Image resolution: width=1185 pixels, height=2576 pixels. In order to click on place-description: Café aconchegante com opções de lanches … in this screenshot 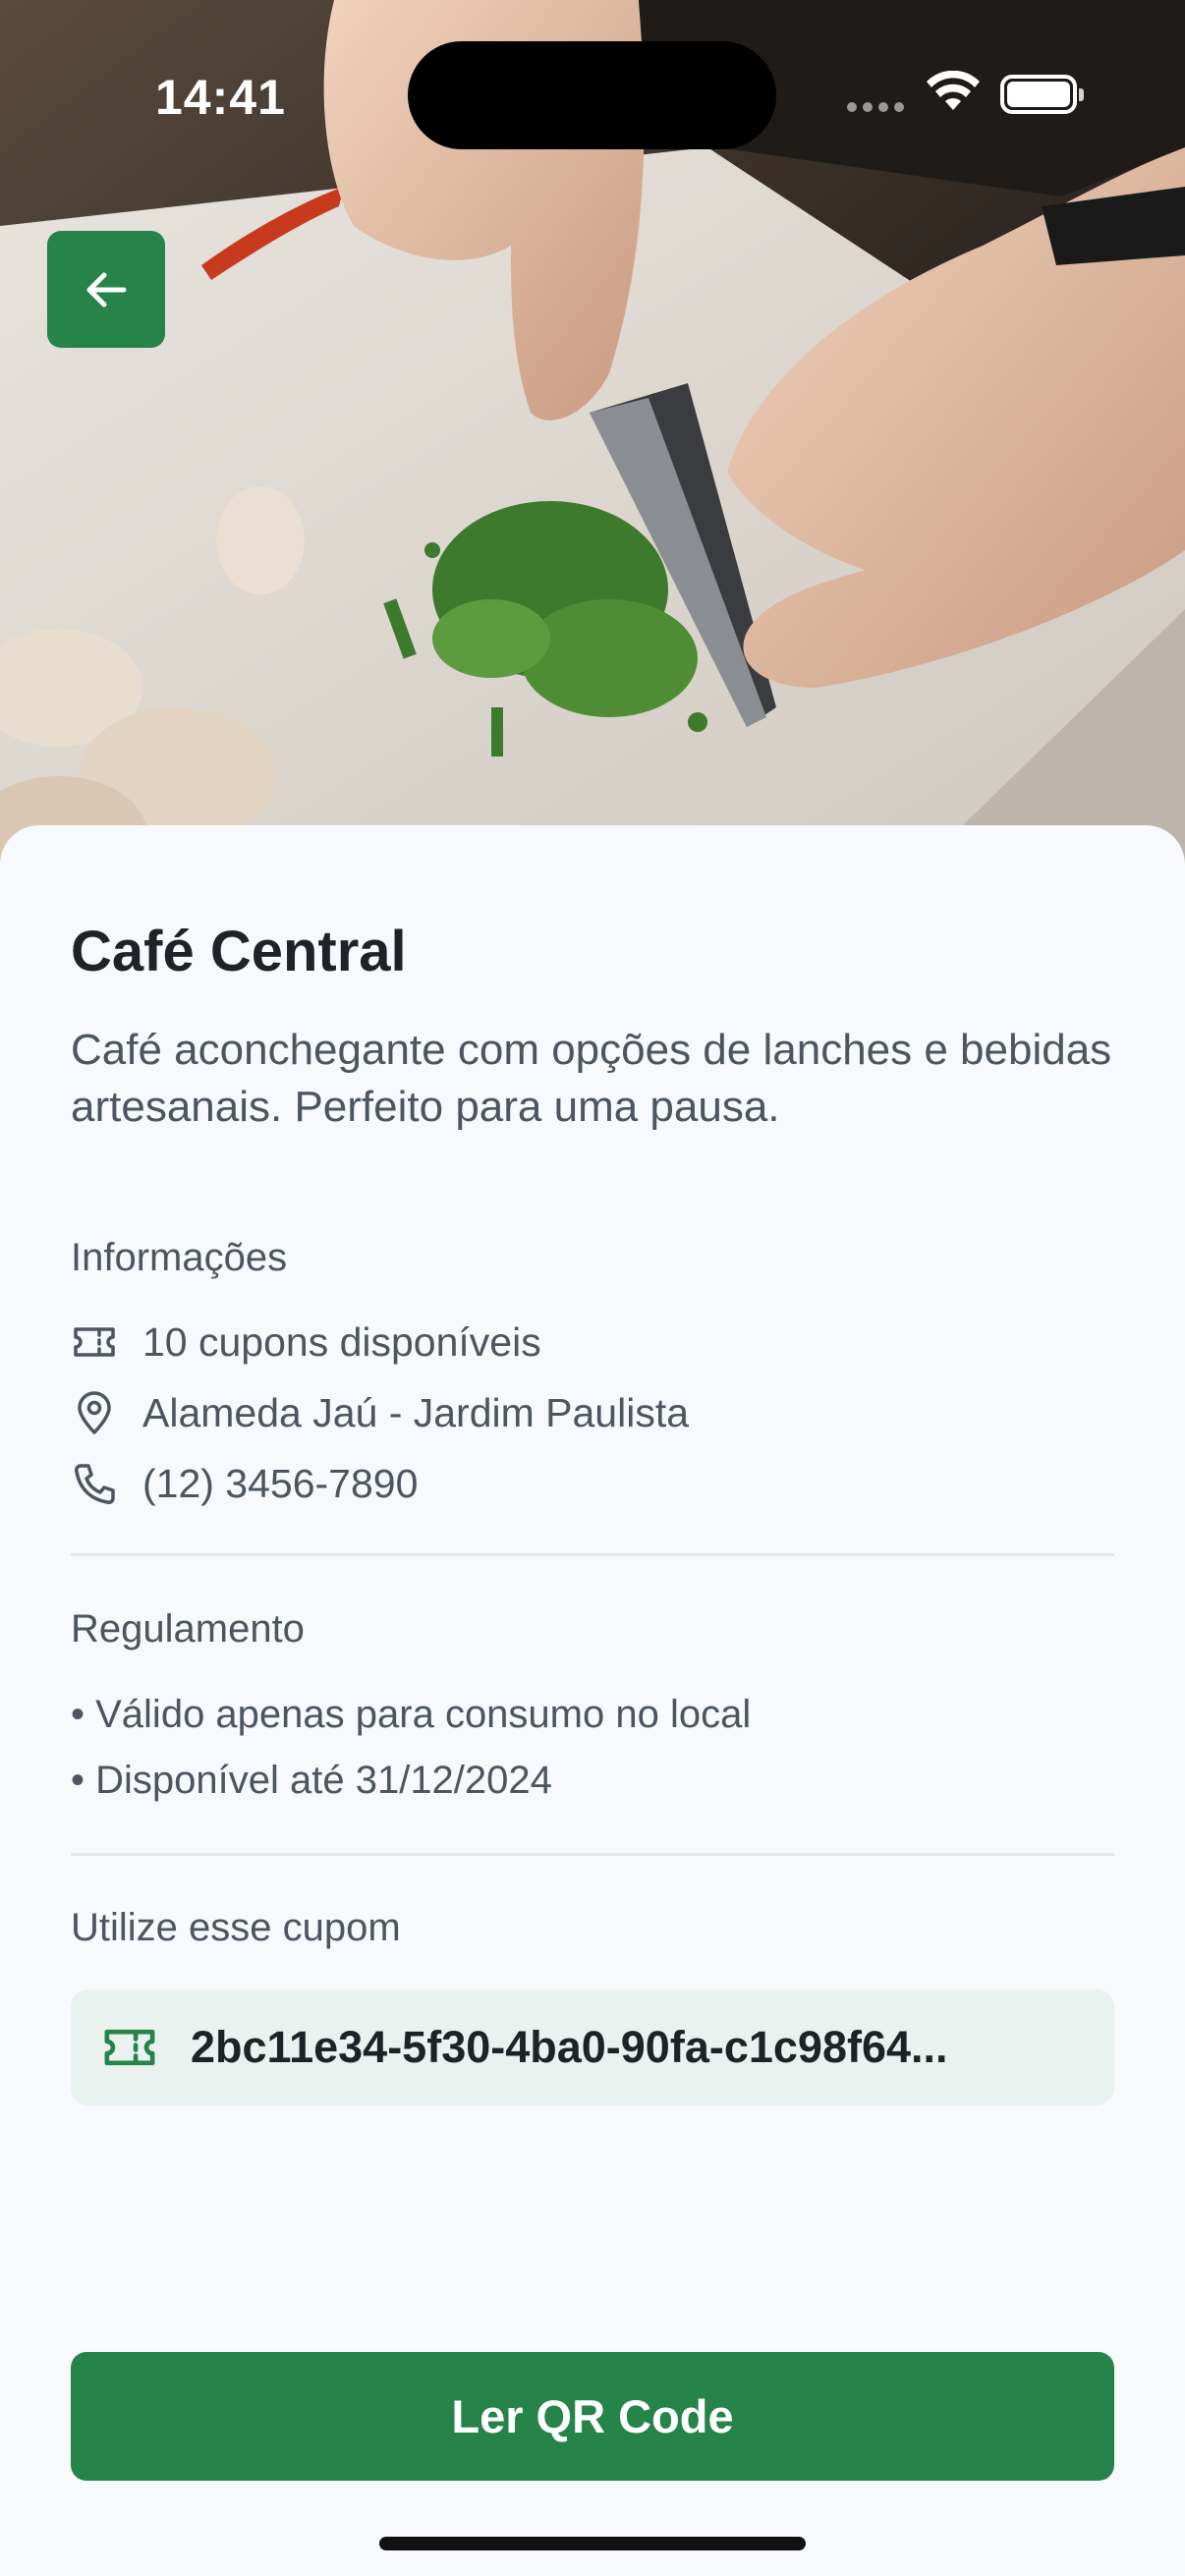, I will do `click(592, 1078)`.